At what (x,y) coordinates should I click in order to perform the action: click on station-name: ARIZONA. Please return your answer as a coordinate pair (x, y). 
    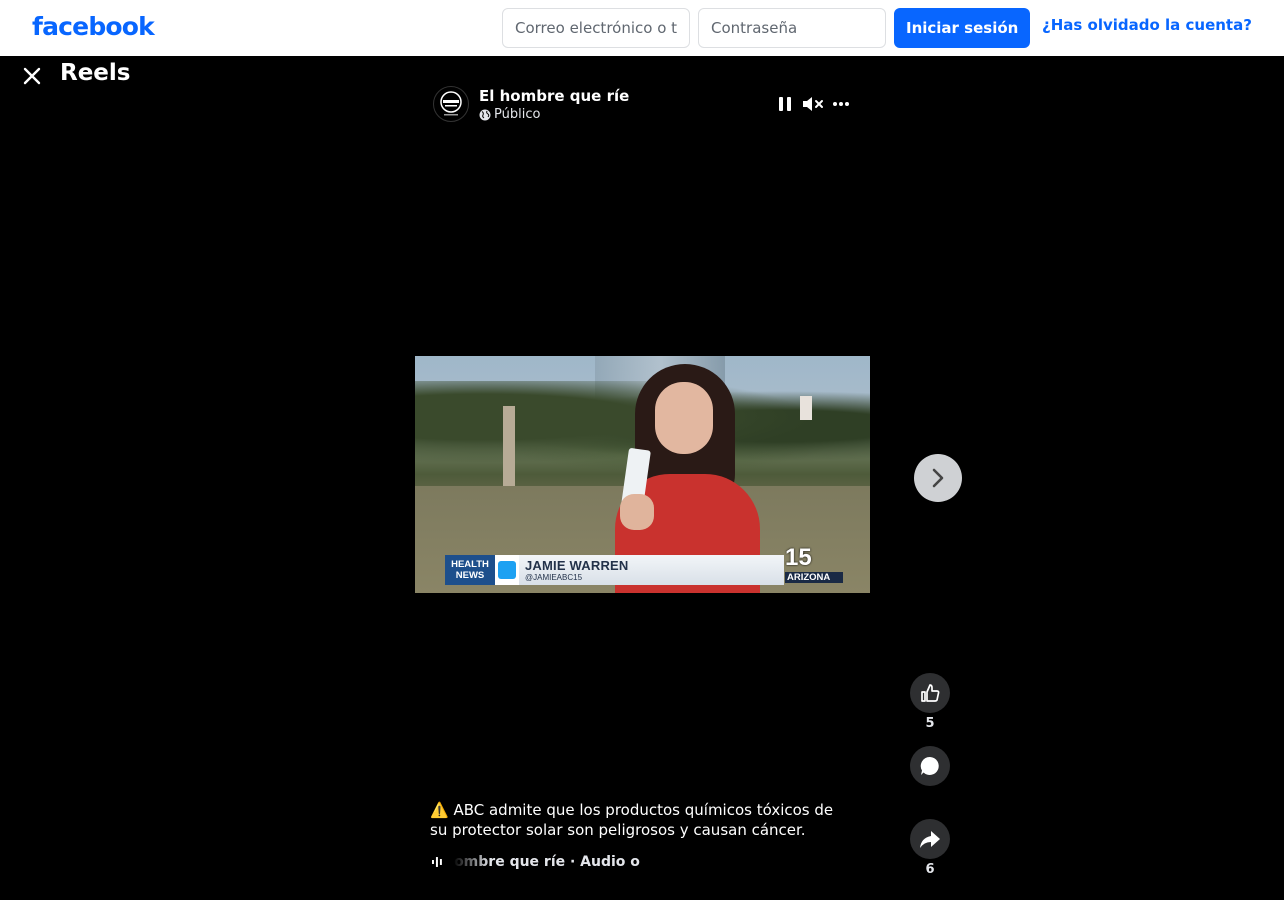
    Looking at the image, I should click on (814, 577).